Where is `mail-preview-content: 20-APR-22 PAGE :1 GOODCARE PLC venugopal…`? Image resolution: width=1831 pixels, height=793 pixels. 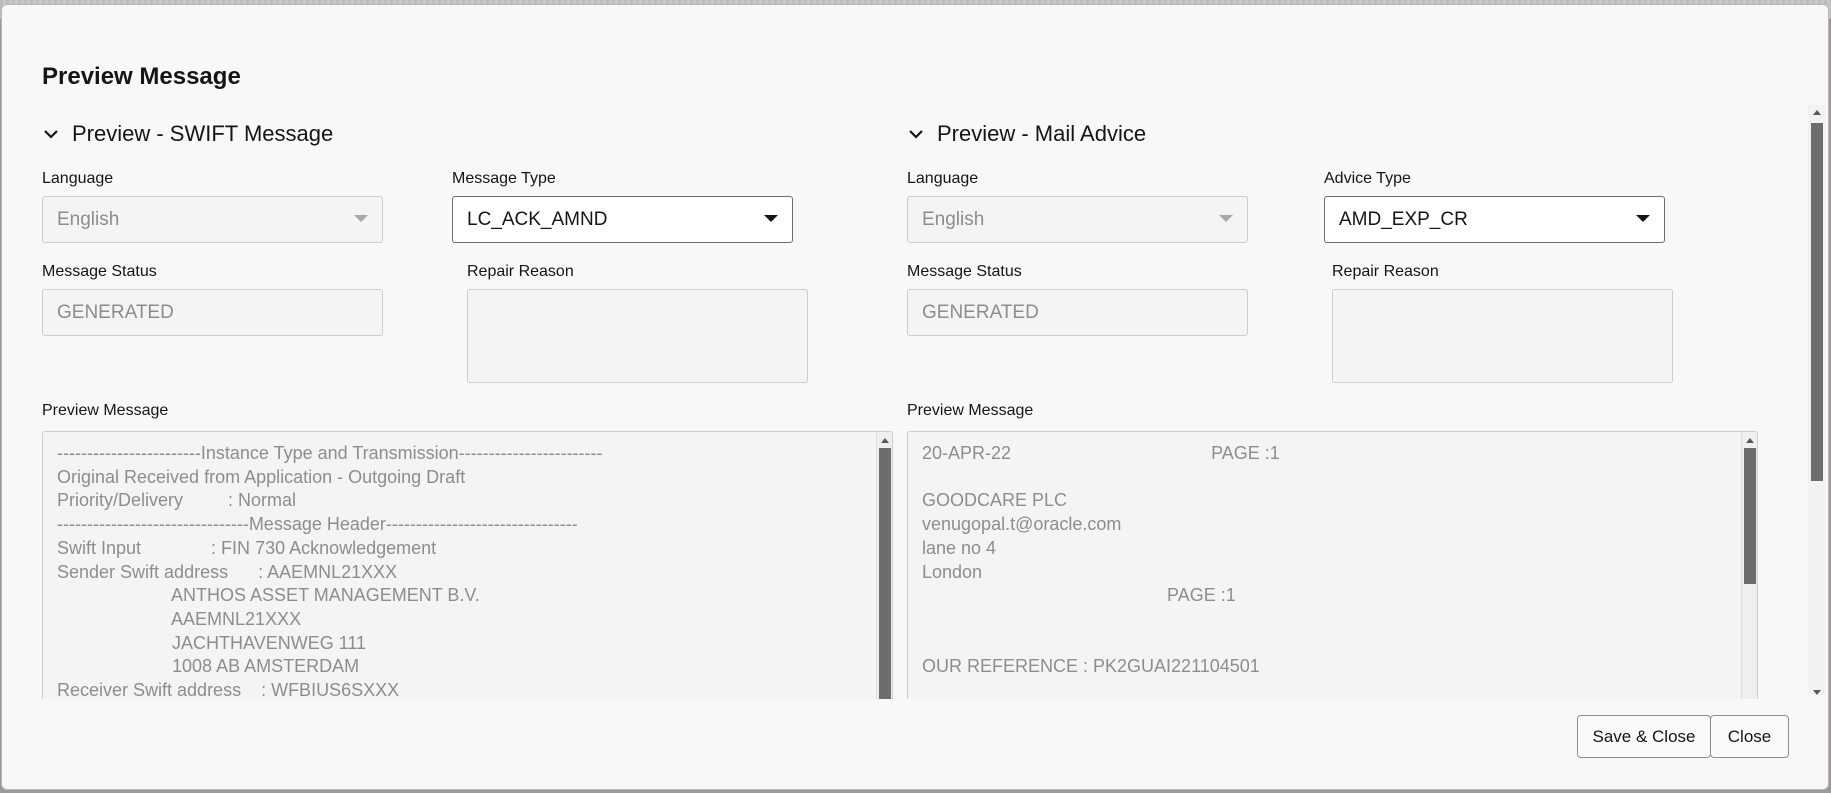 mail-preview-content: 20-APR-22 PAGE :1 GOODCARE PLC venugopal… is located at coordinates (1101, 560).